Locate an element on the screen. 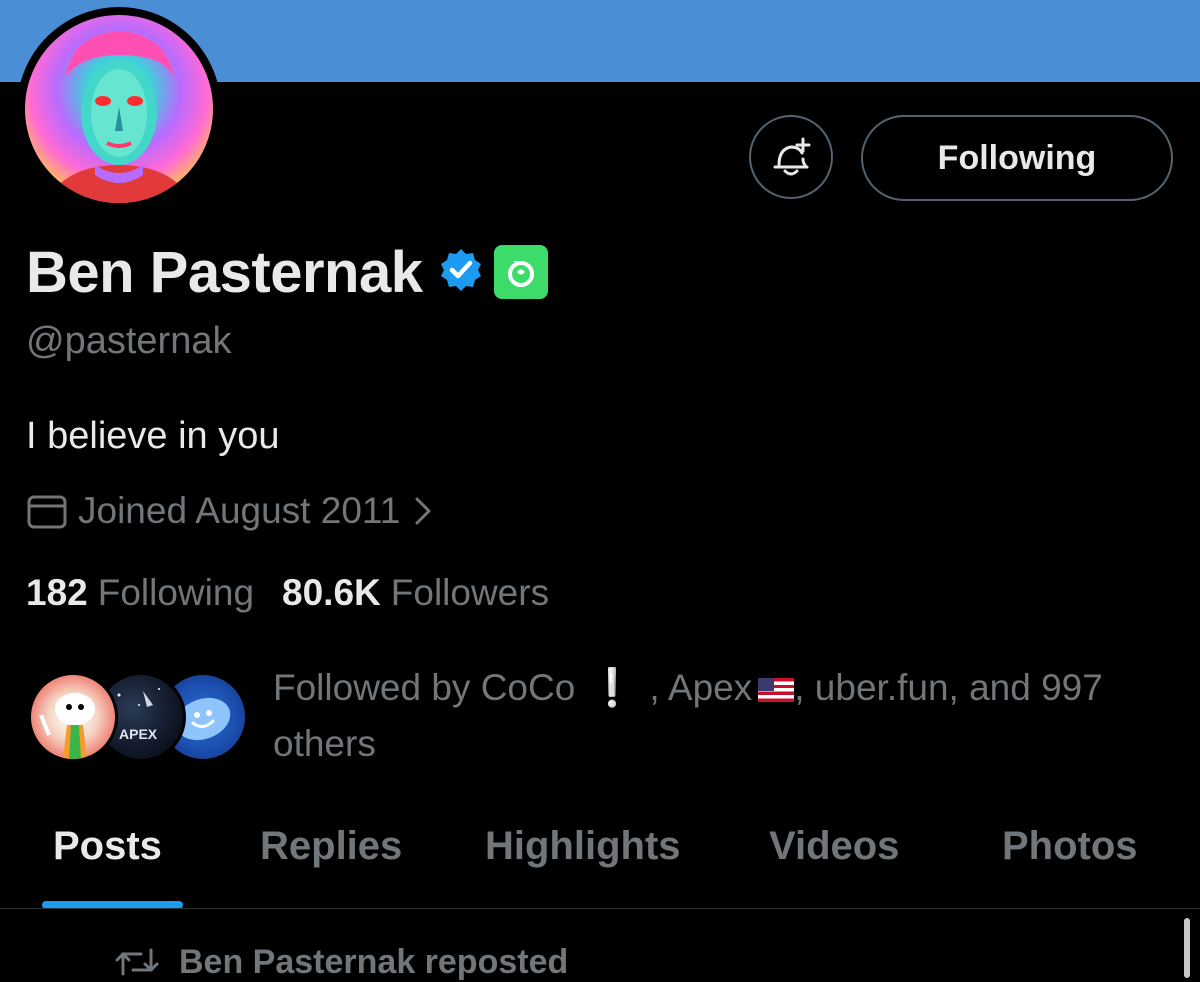 The height and width of the screenshot is (982, 1200). followers-count: 80.6K is located at coordinates (331, 592).